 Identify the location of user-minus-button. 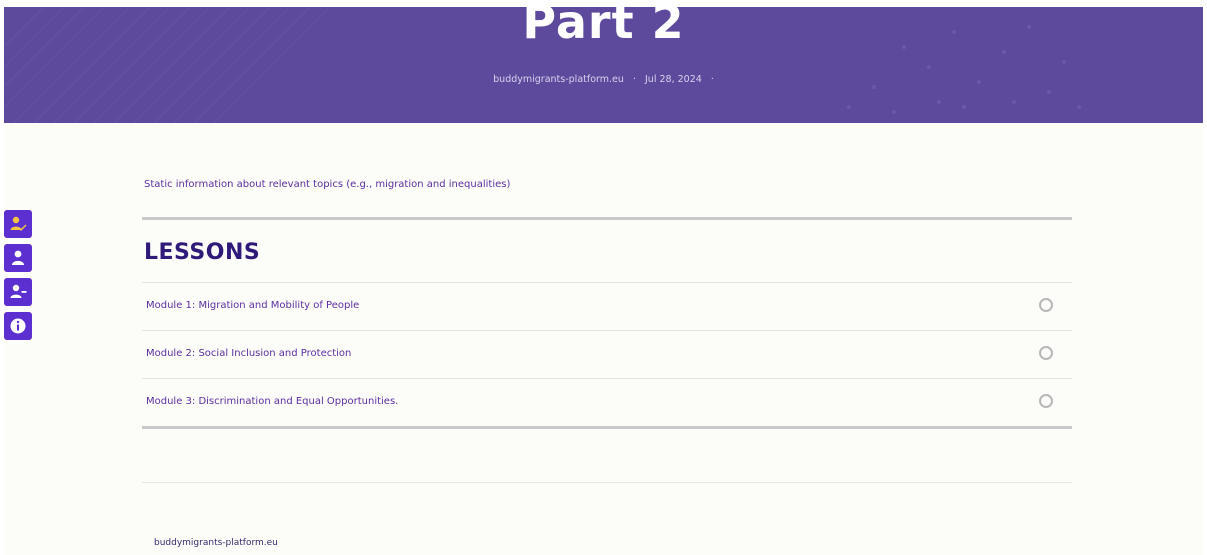
(18, 292).